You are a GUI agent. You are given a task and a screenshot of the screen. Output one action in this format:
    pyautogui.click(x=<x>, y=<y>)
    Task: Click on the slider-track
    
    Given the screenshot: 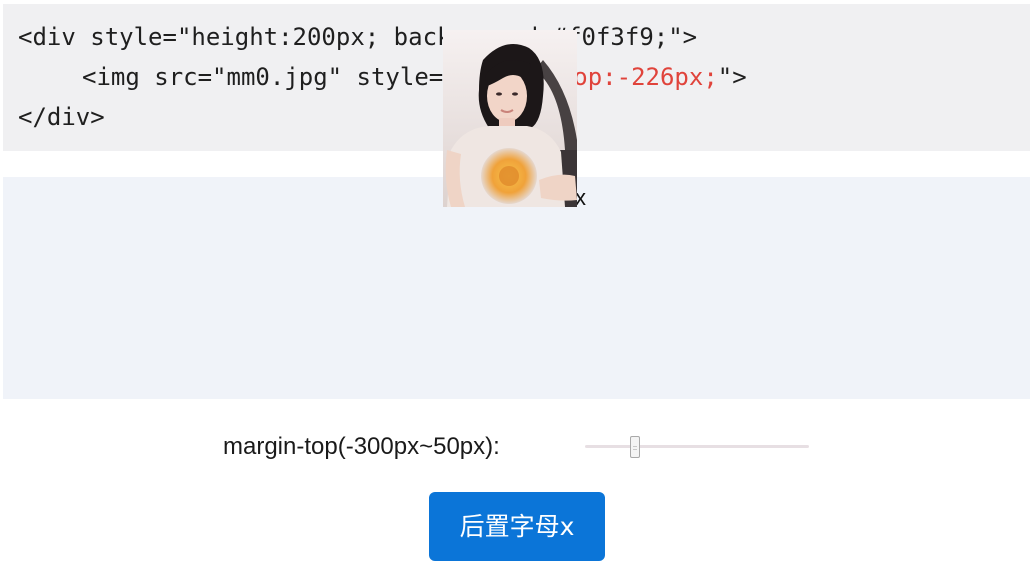 What is the action you would take?
    pyautogui.click(x=697, y=446)
    